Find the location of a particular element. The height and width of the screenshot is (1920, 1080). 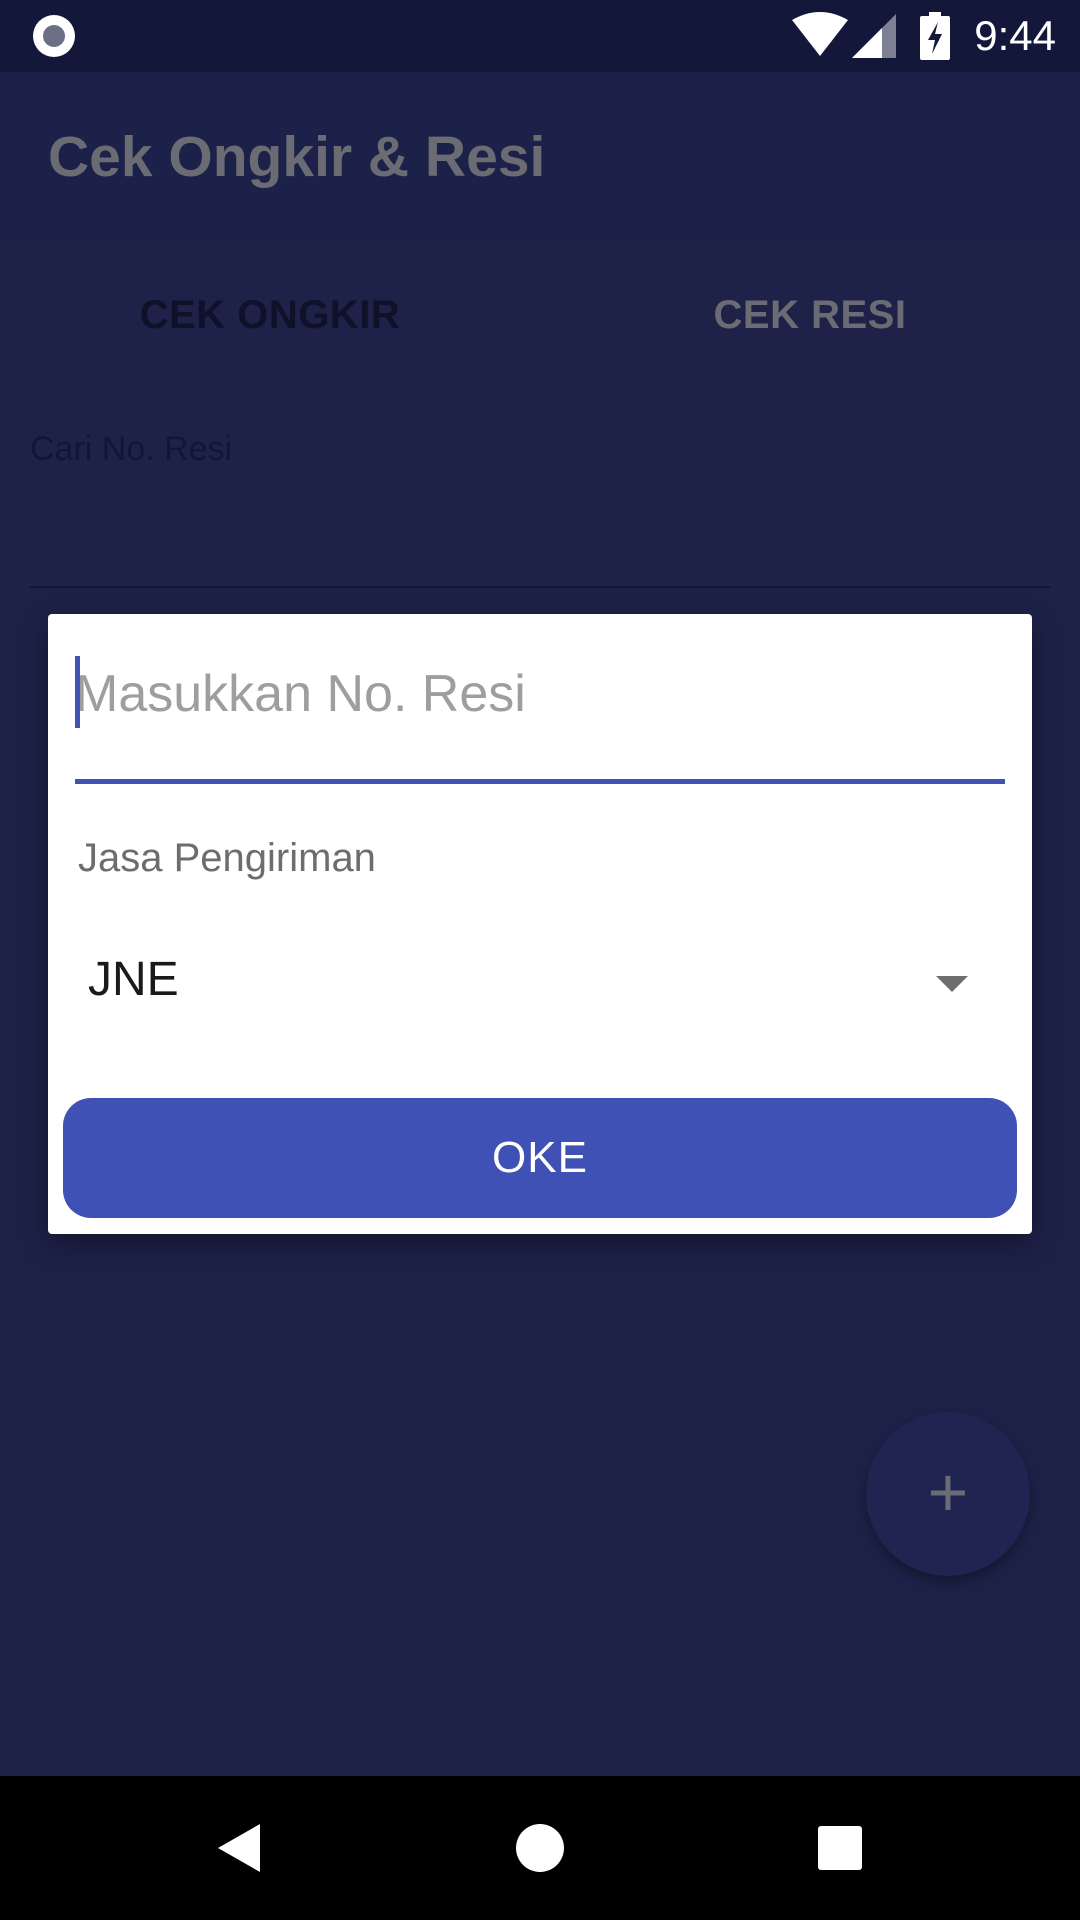

courier-dropdown: JNE is located at coordinates (543, 979).